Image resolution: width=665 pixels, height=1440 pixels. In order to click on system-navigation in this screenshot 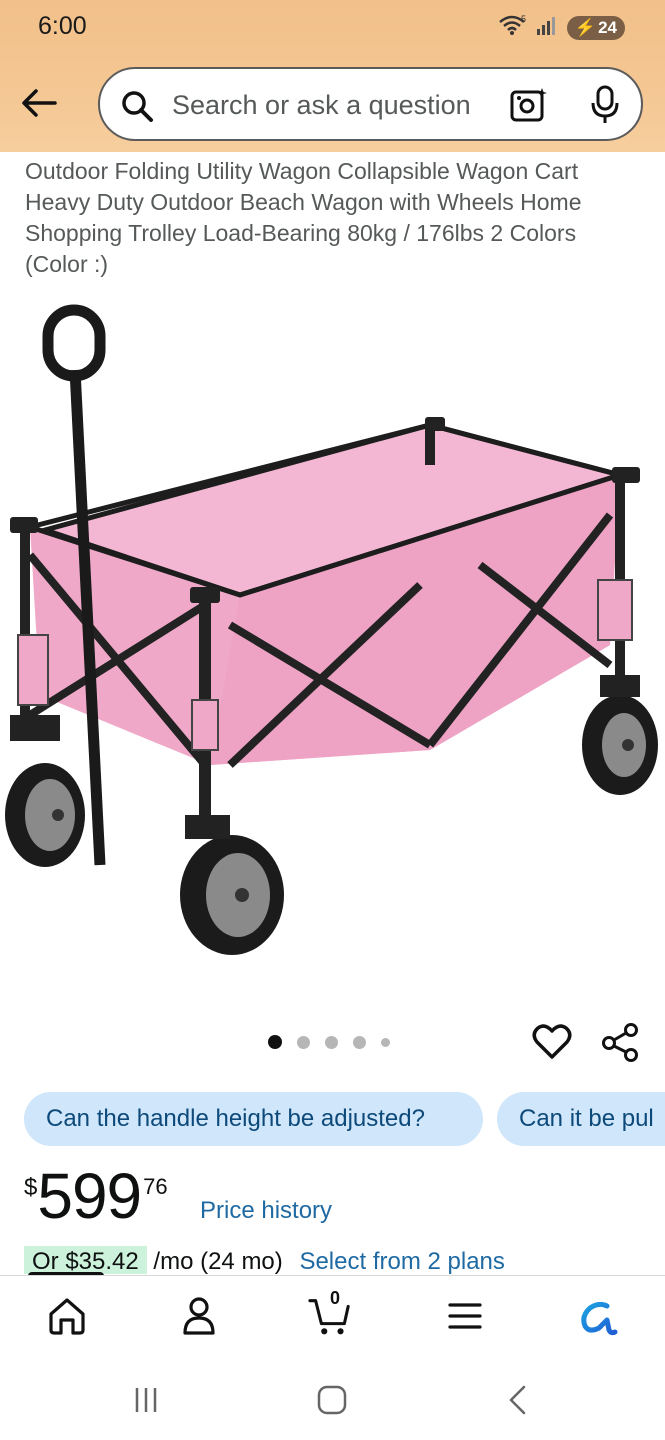, I will do `click(332, 1400)`.